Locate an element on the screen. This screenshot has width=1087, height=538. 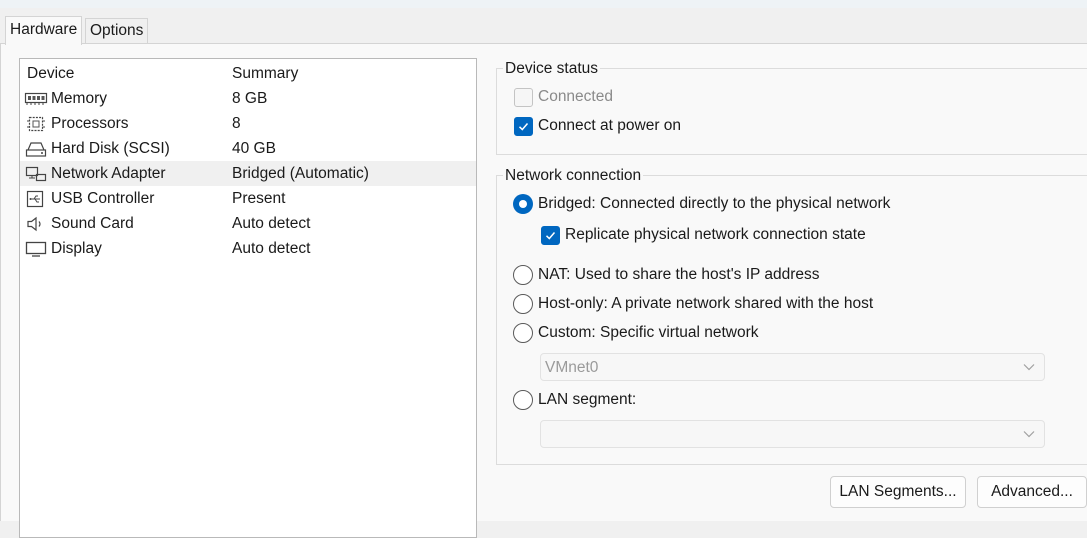
device-row-usb-controller: USB Controller Present is located at coordinates (248, 198).